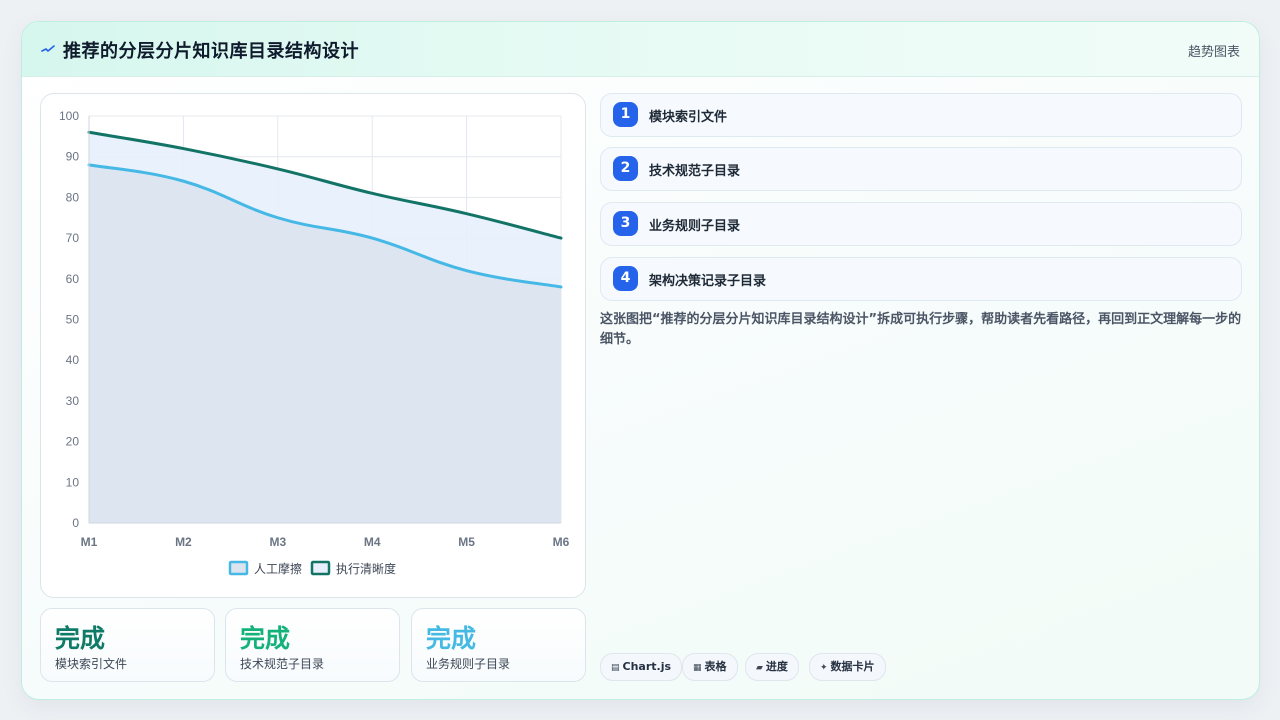  Describe the element at coordinates (498, 645) in the screenshot. I see `stat-card-3: 完成 业务规则子目录` at that location.